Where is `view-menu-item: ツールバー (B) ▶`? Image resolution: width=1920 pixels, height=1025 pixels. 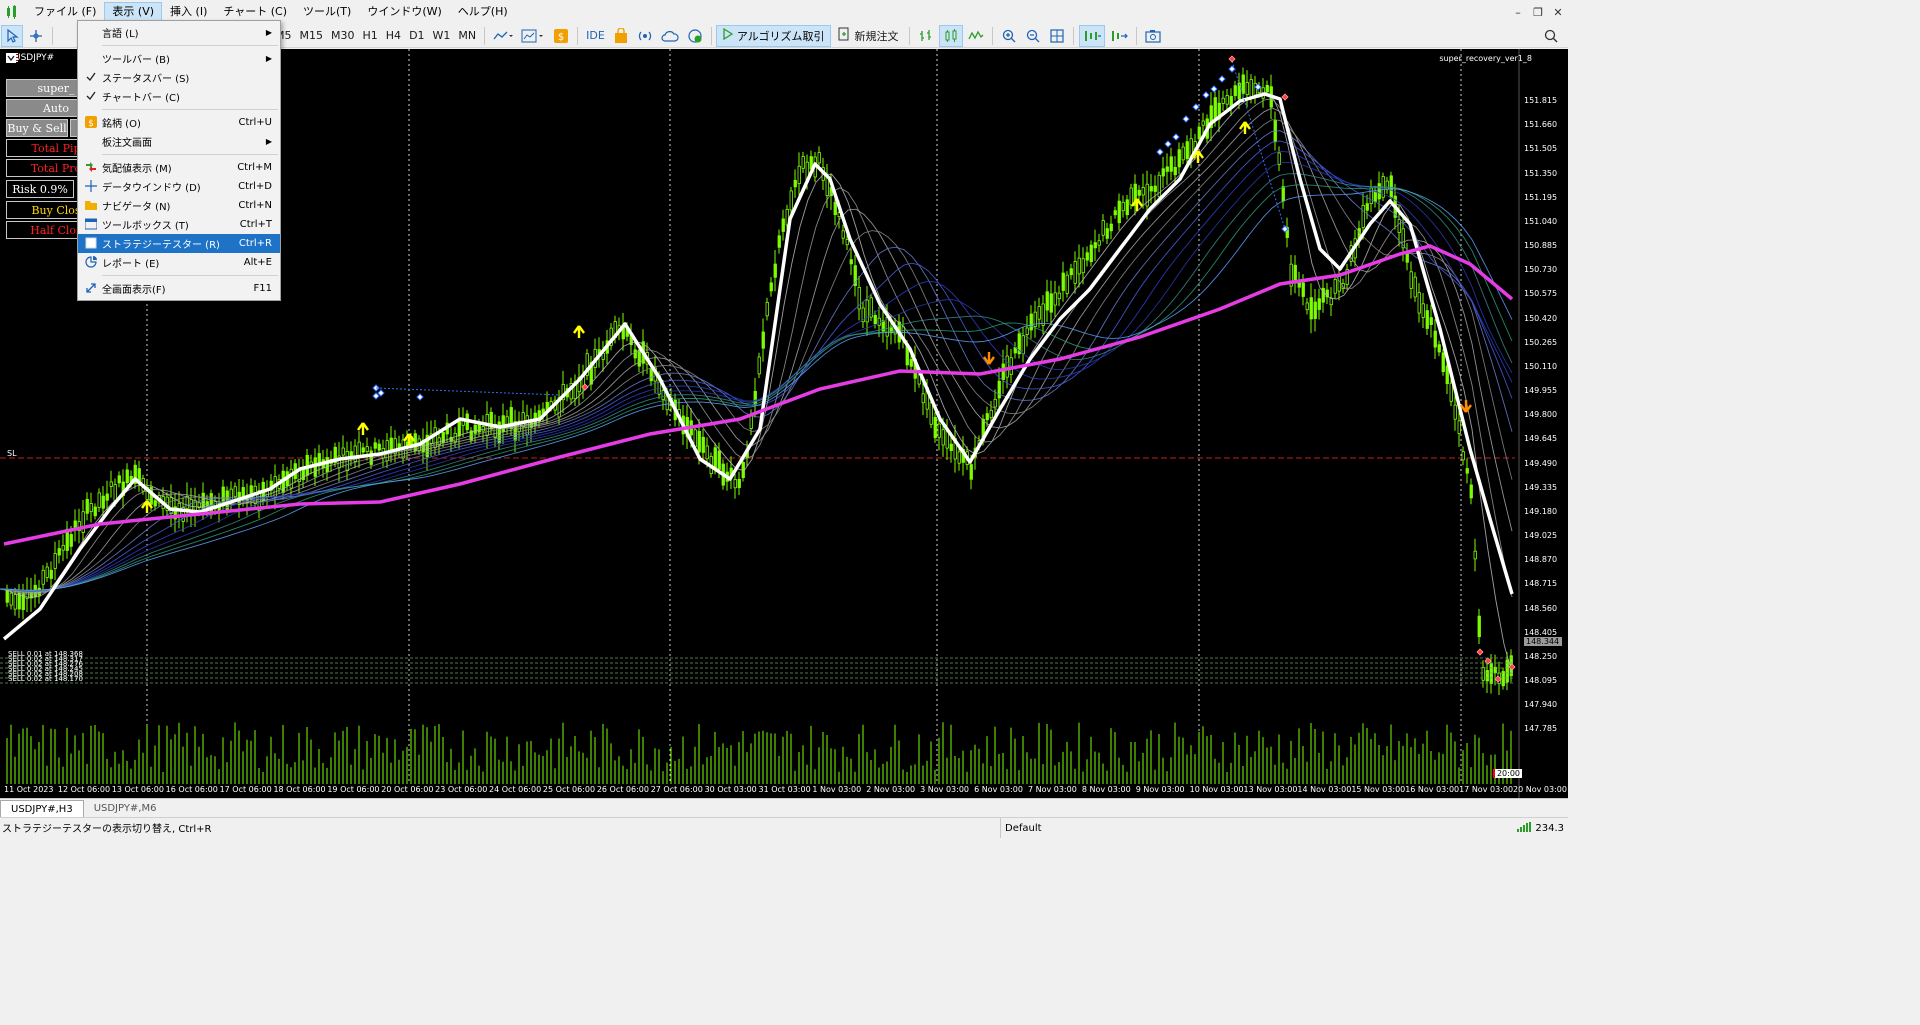
view-menu-item: ツールバー (B) ▶ is located at coordinates (179, 58).